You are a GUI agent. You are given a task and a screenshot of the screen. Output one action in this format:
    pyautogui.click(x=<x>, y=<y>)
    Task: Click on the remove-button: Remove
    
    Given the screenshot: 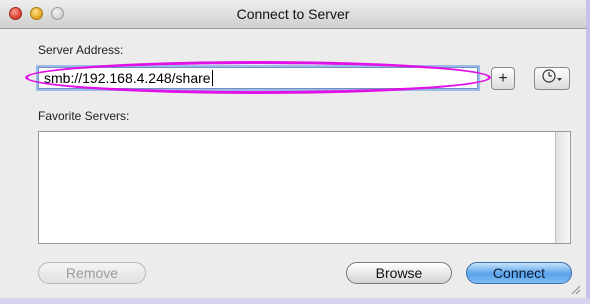 What is the action you would take?
    pyautogui.click(x=92, y=273)
    